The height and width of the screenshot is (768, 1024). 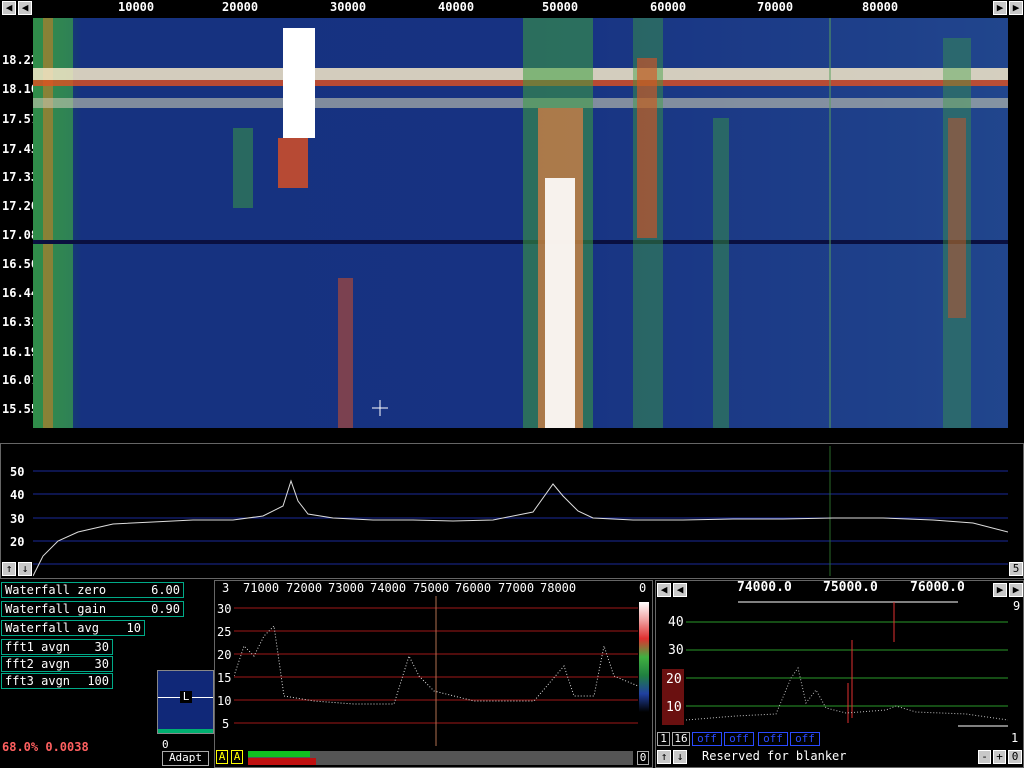 I want to click on level-meter: L, so click(x=185, y=702).